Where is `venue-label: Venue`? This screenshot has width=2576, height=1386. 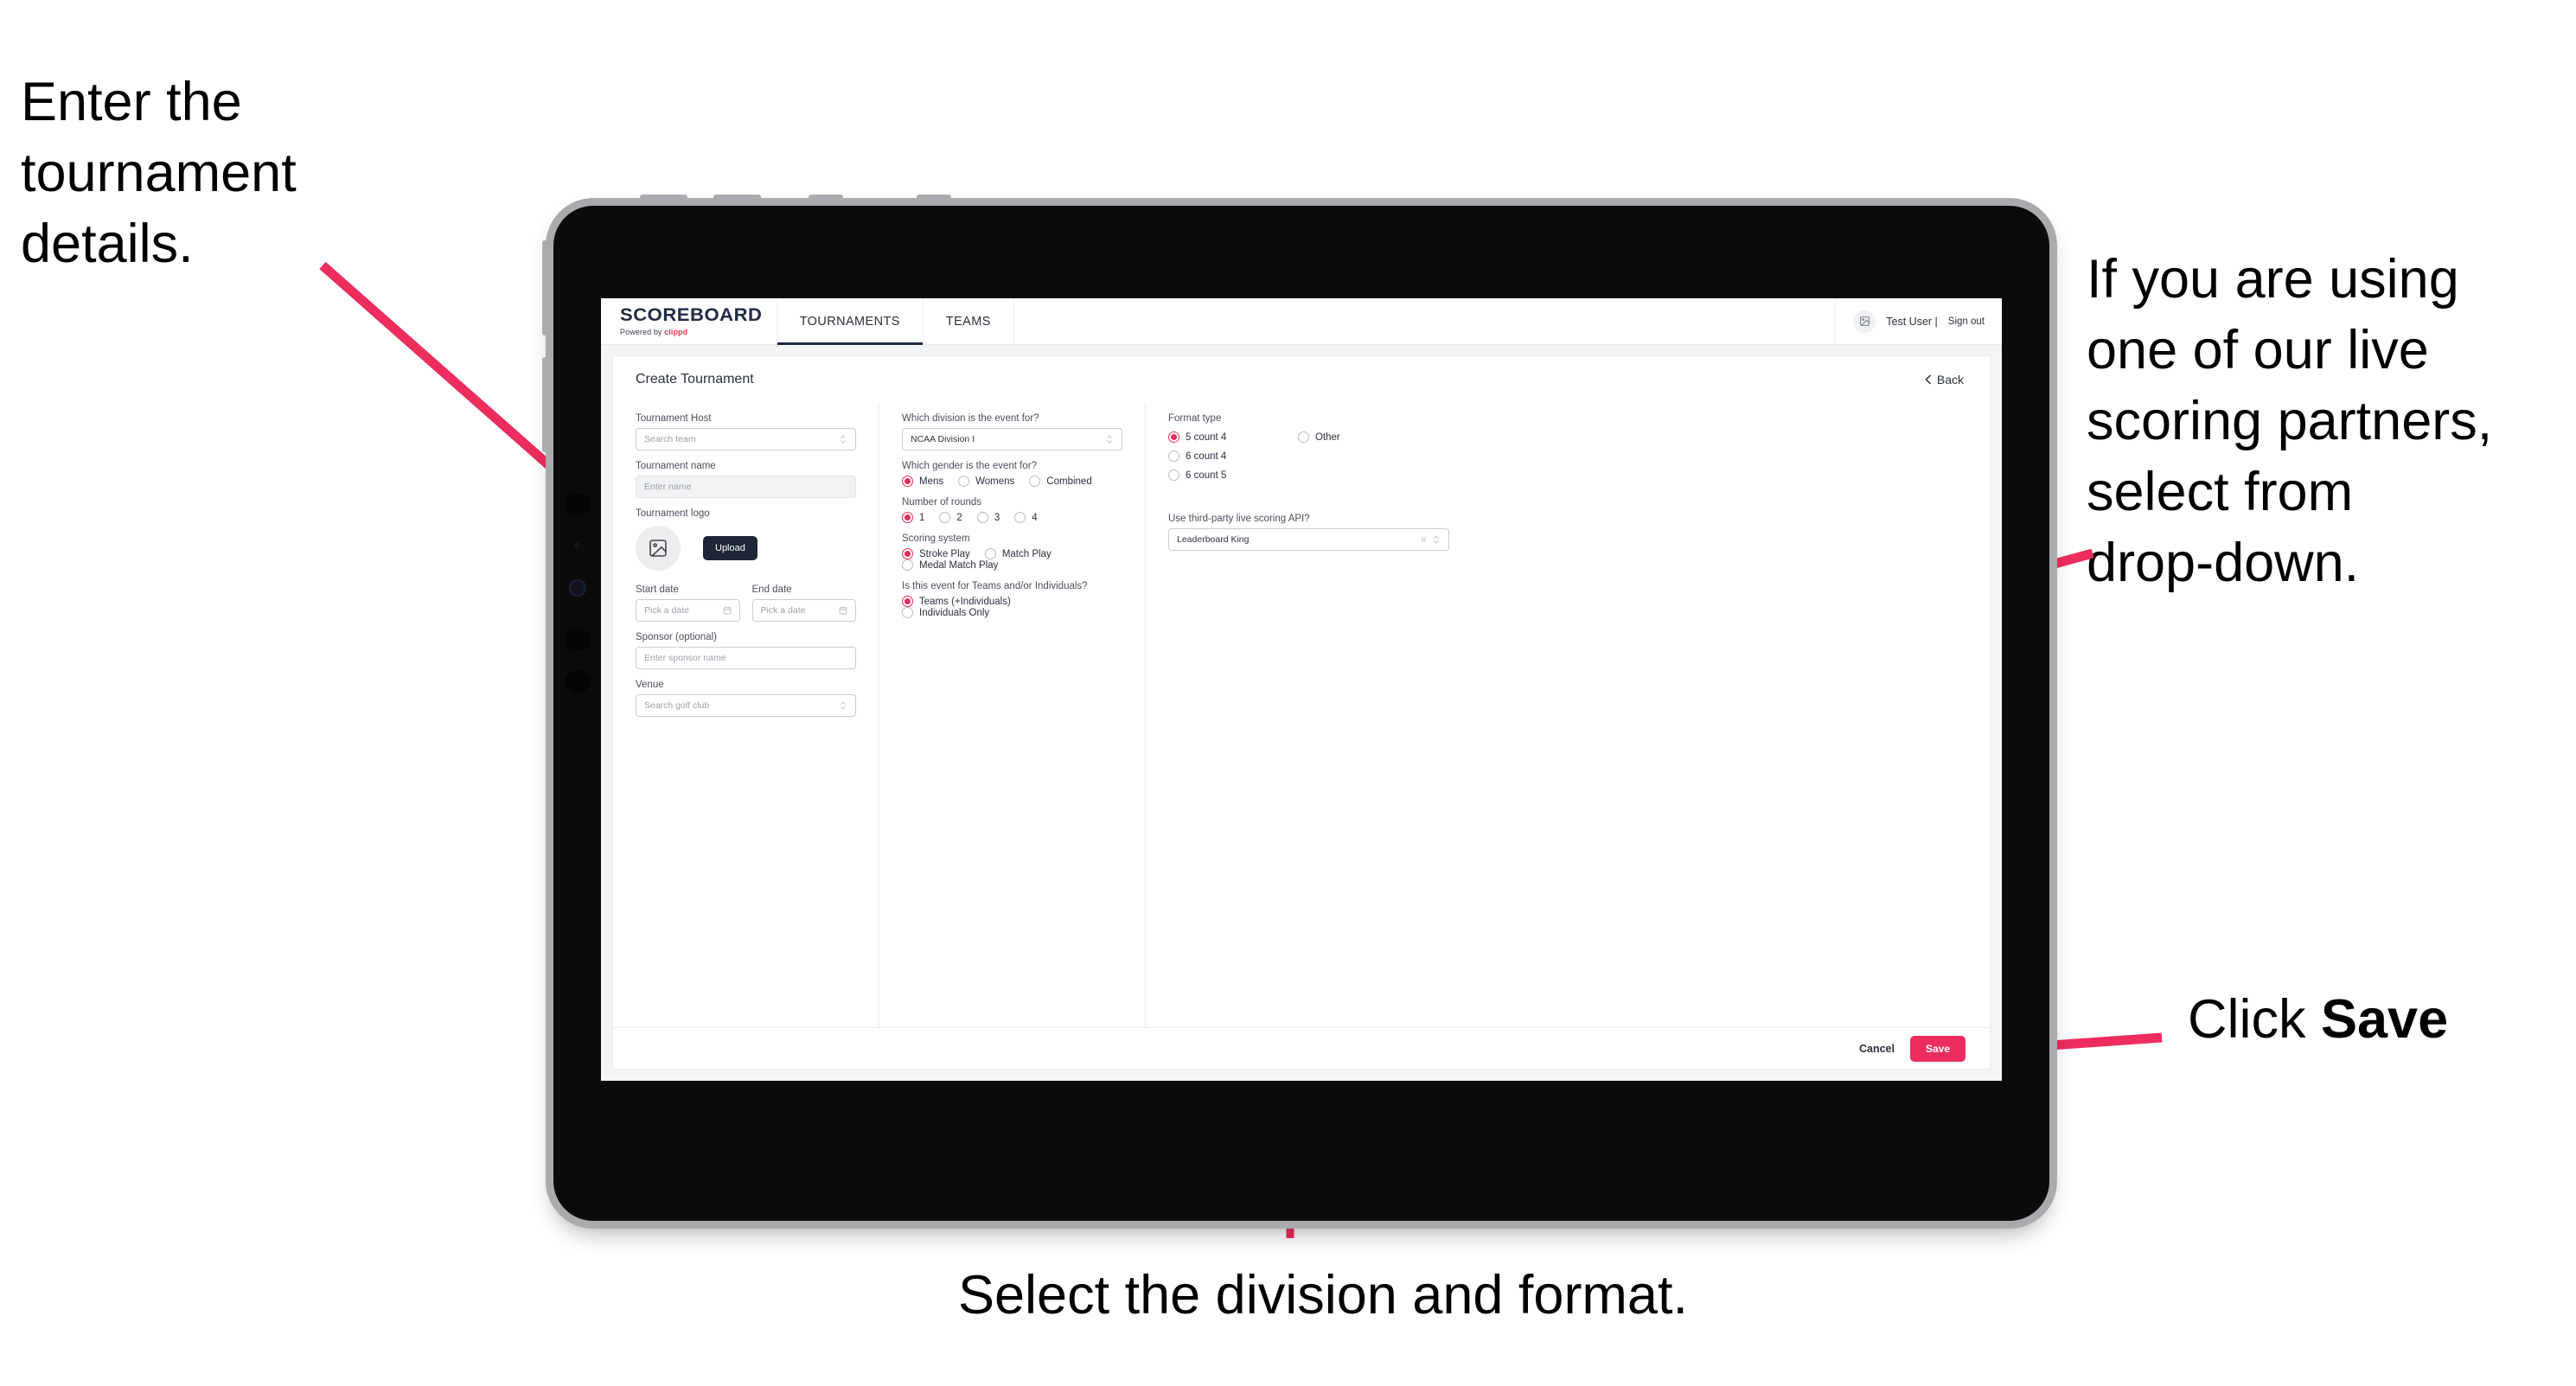
venue-label: Venue is located at coordinates (650, 685).